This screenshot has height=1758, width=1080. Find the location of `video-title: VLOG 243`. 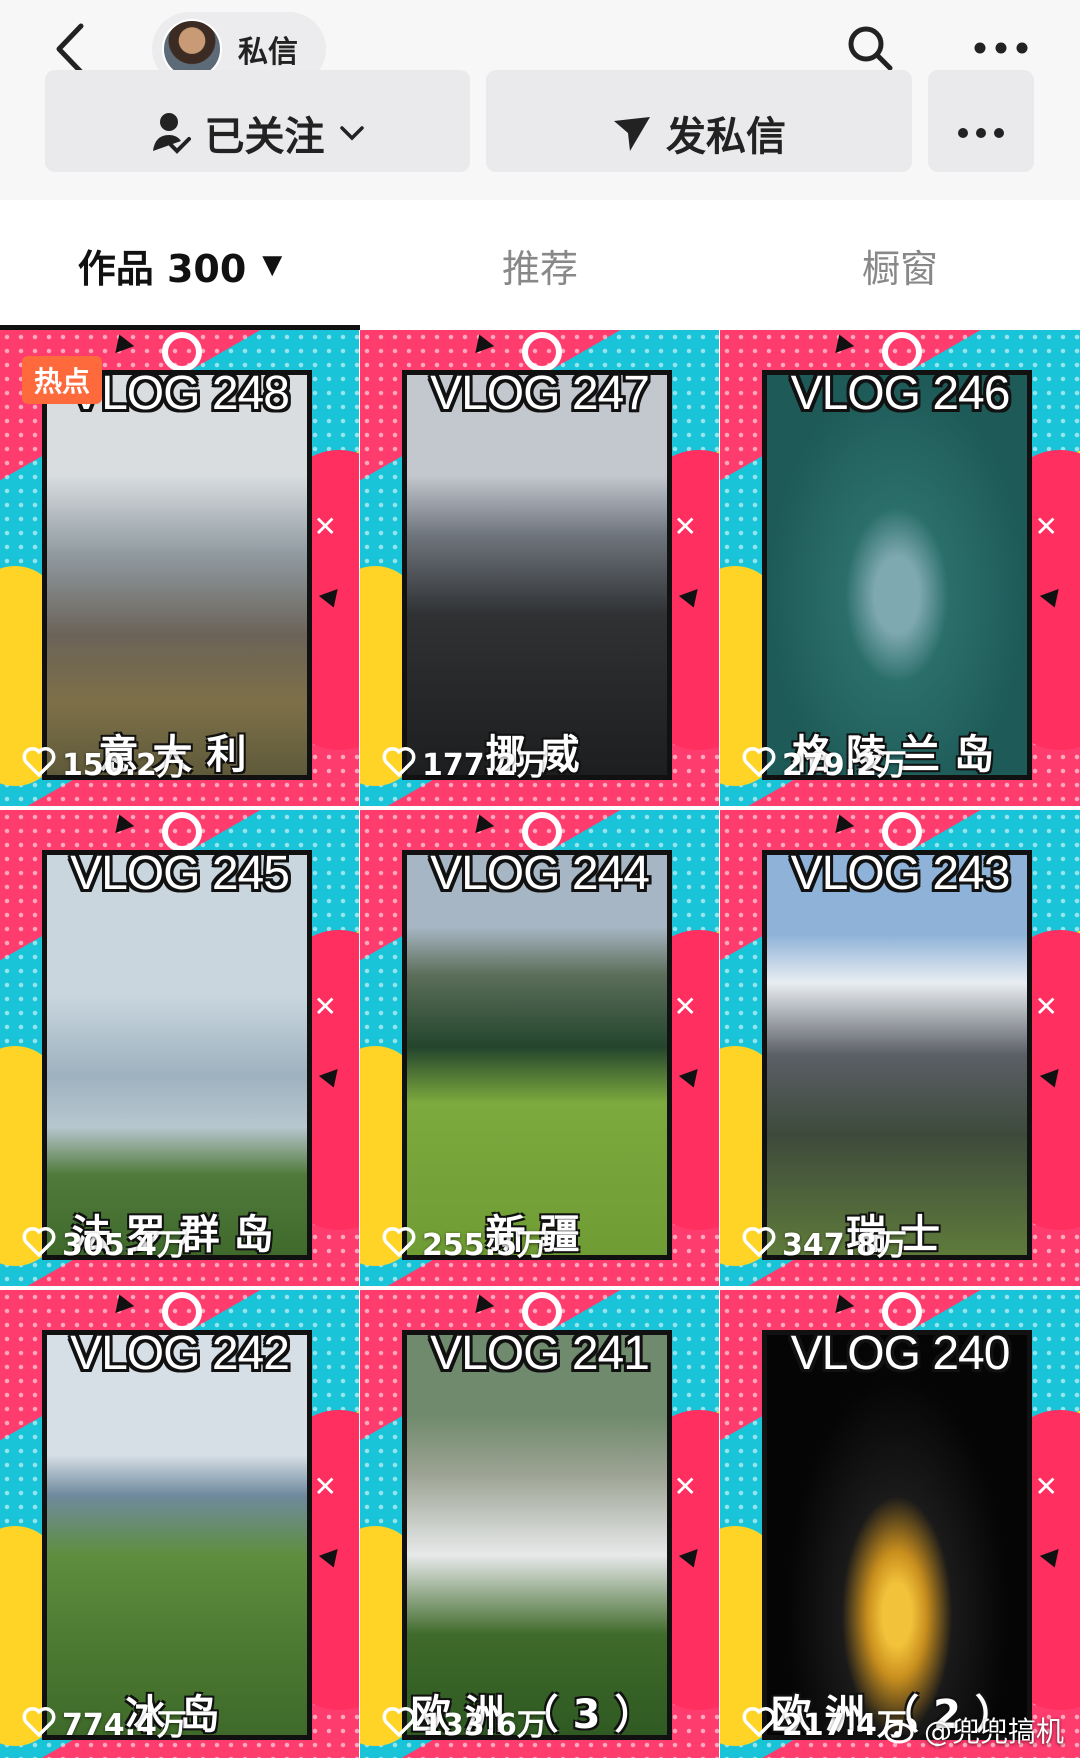

video-title: VLOG 243 is located at coordinates (900, 873).